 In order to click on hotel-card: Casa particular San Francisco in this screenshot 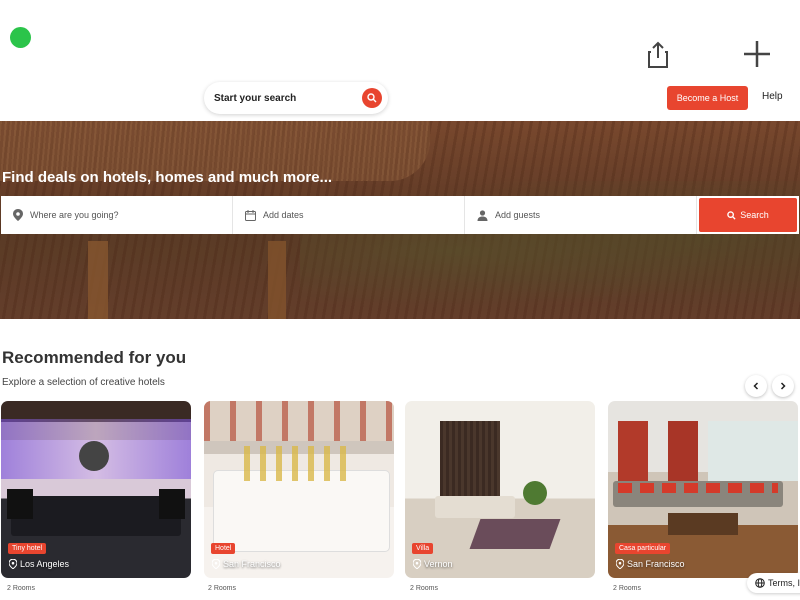, I will do `click(703, 489)`.